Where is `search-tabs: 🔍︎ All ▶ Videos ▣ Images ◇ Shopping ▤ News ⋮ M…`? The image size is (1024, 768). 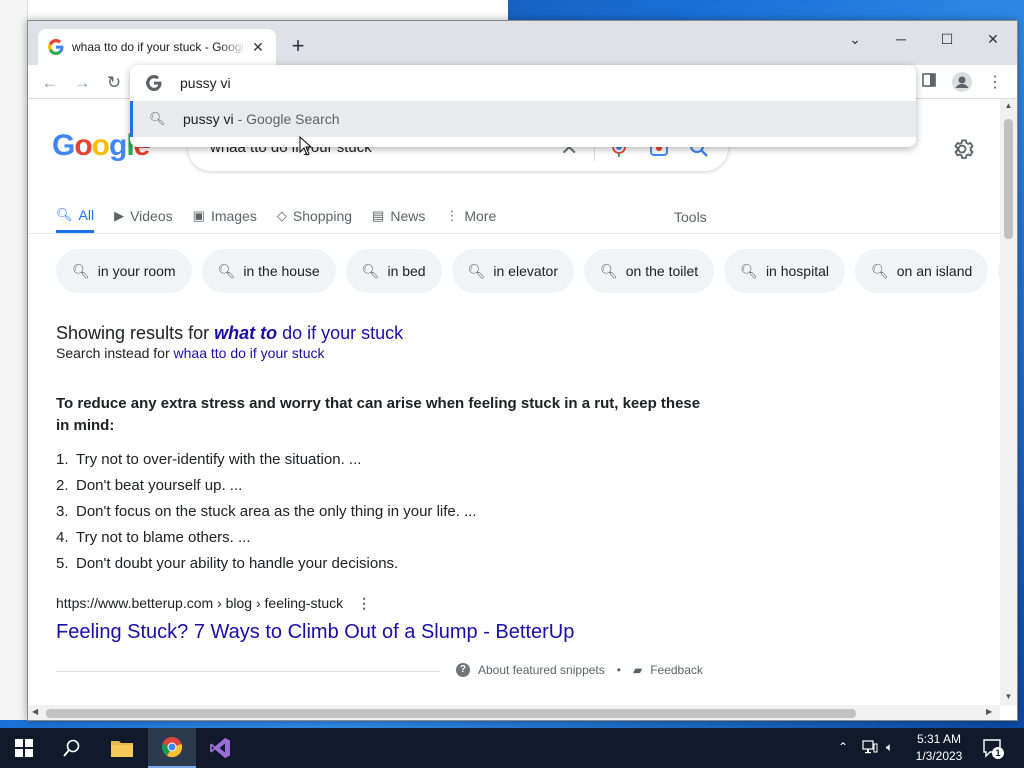 search-tabs: 🔍︎ All ▶ Videos ▣ Images ◇ Shopping ▤ News ⋮ M… is located at coordinates (286, 216).